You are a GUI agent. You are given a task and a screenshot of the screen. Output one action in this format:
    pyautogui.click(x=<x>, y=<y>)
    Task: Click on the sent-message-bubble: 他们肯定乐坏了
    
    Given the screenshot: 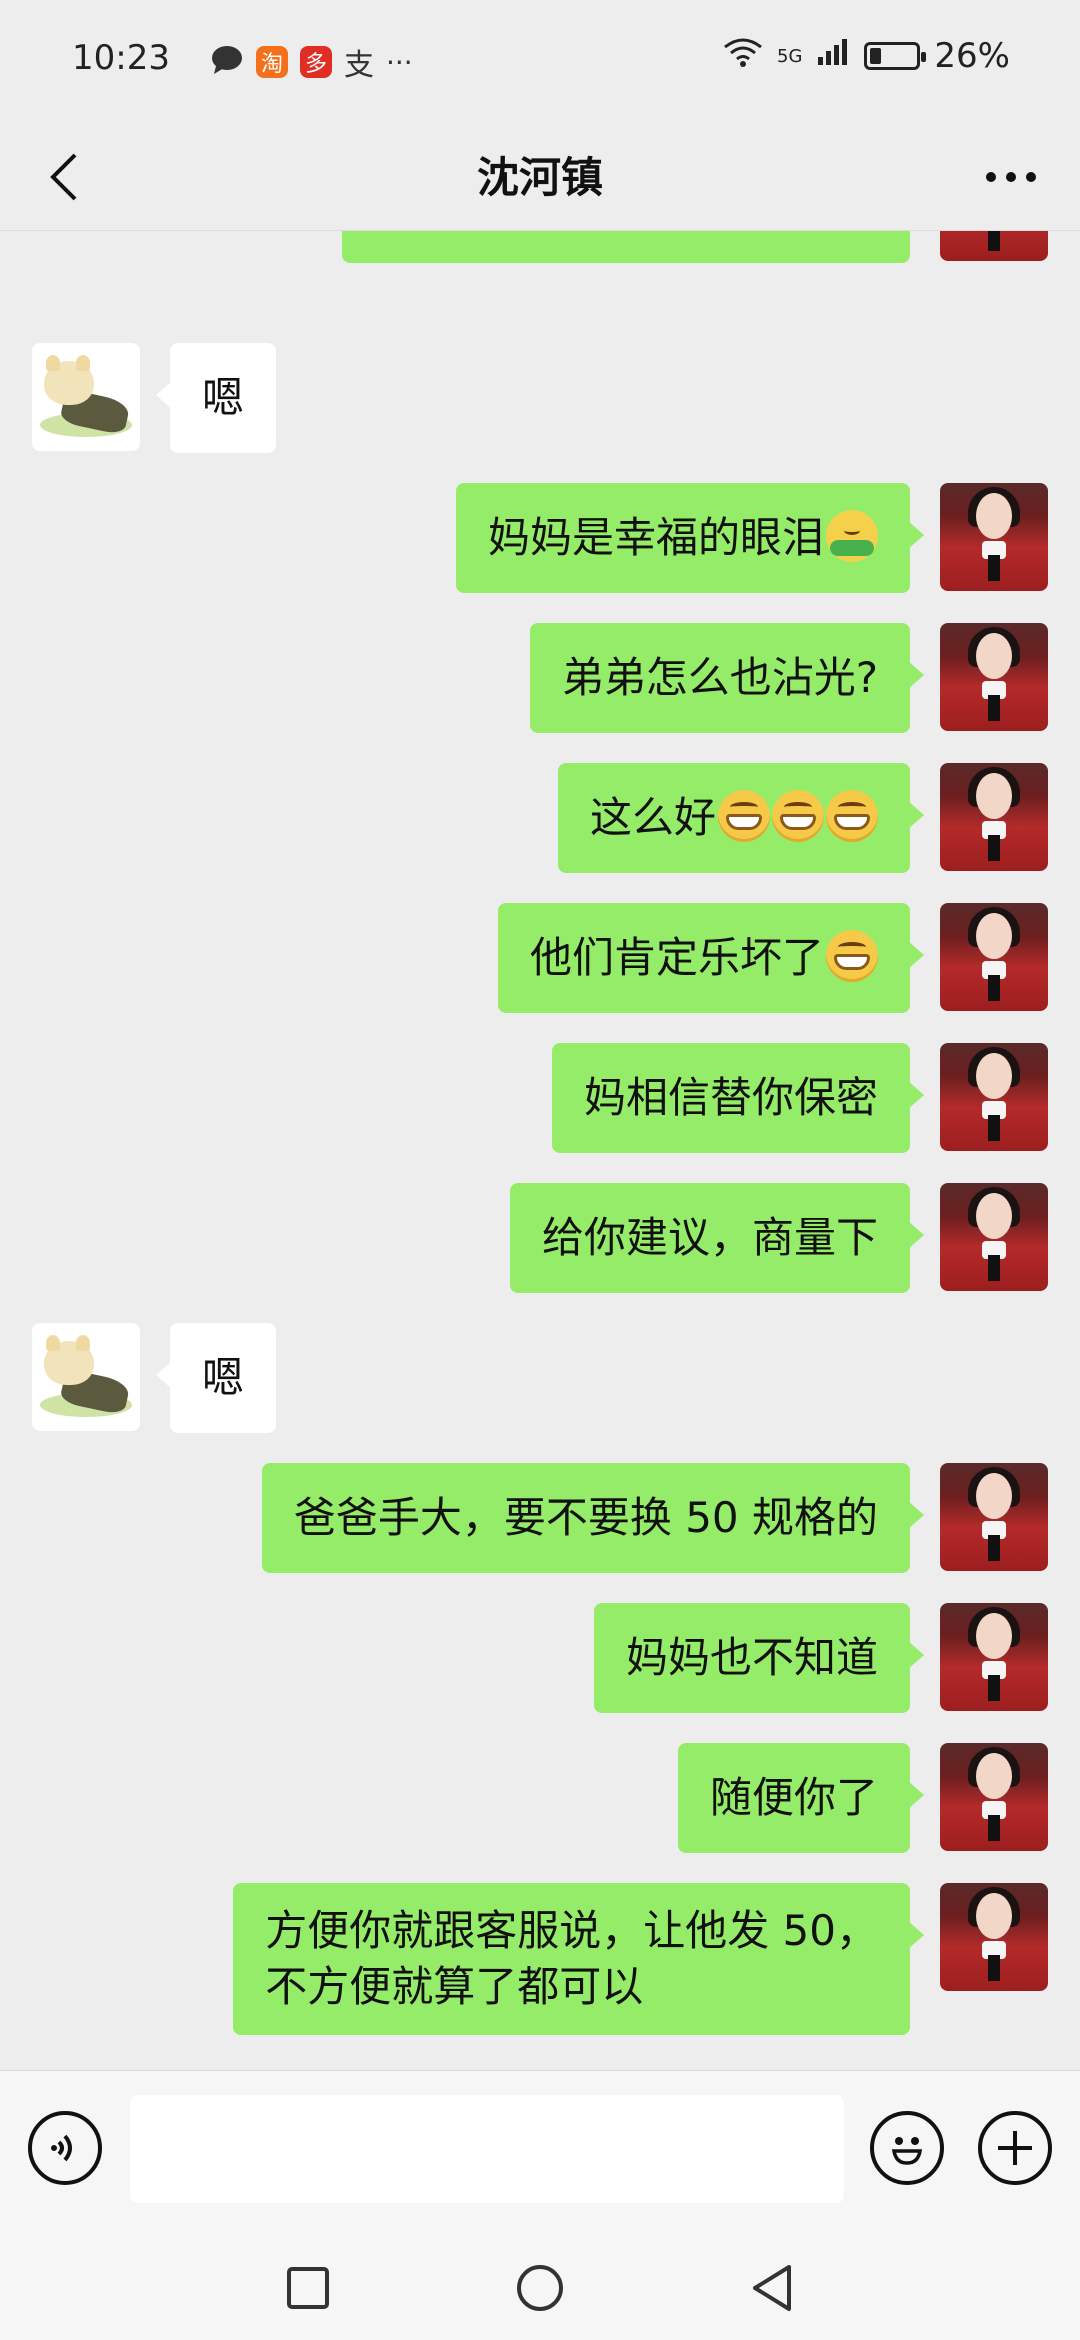 What is the action you would take?
    pyautogui.click(x=711, y=958)
    